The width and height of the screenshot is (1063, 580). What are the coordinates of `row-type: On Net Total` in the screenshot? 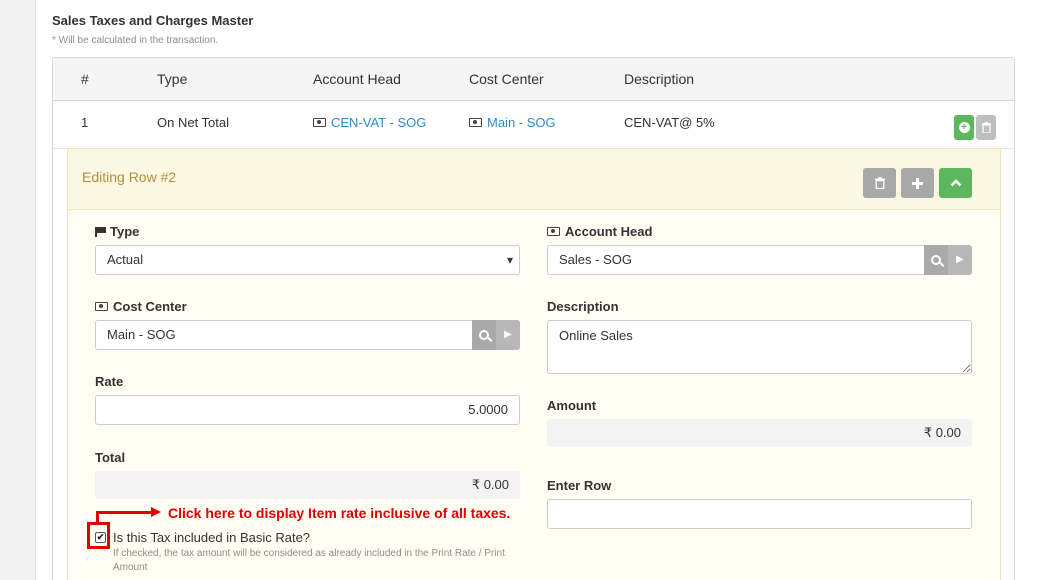 It's located at (193, 122).